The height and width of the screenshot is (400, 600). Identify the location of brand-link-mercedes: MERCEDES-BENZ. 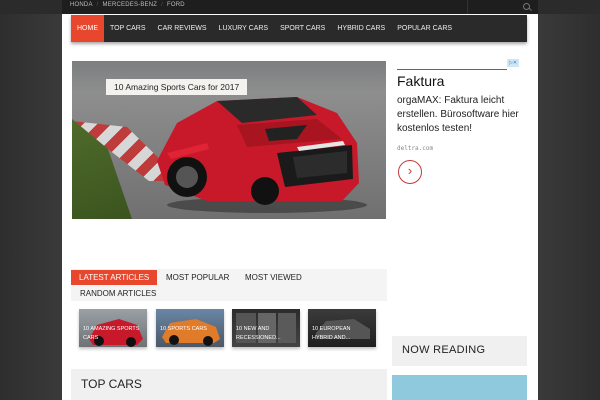
(130, 5).